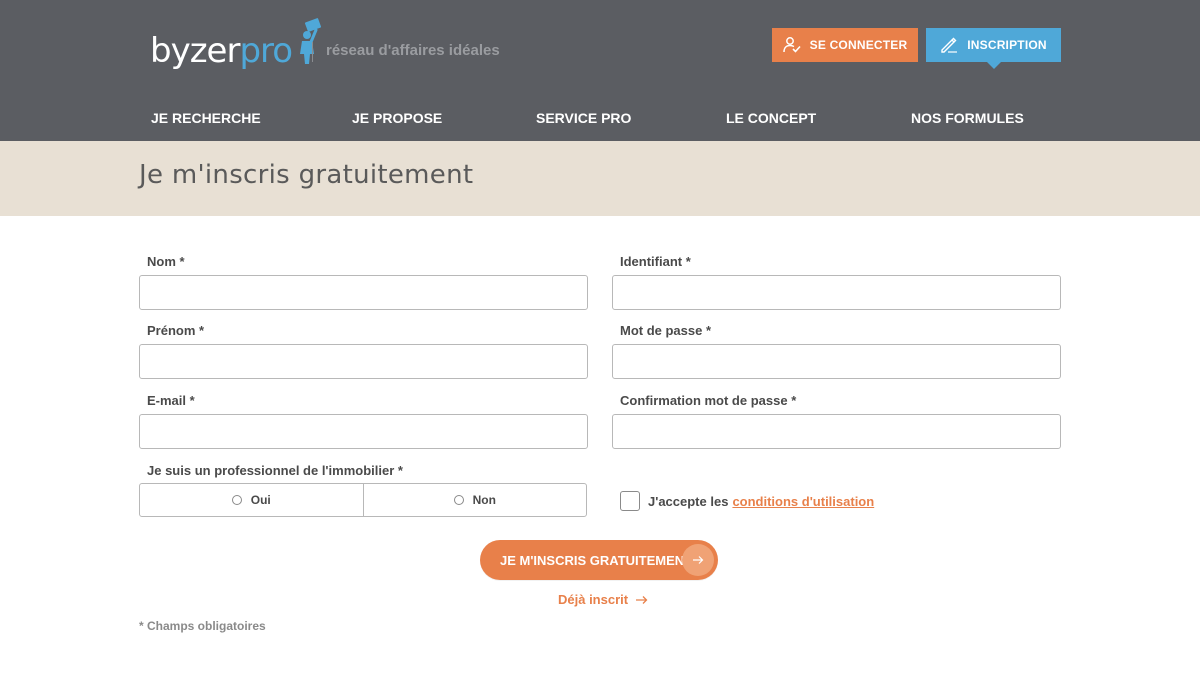 This screenshot has width=1200, height=684. I want to click on user-check-icon, so click(791, 45).